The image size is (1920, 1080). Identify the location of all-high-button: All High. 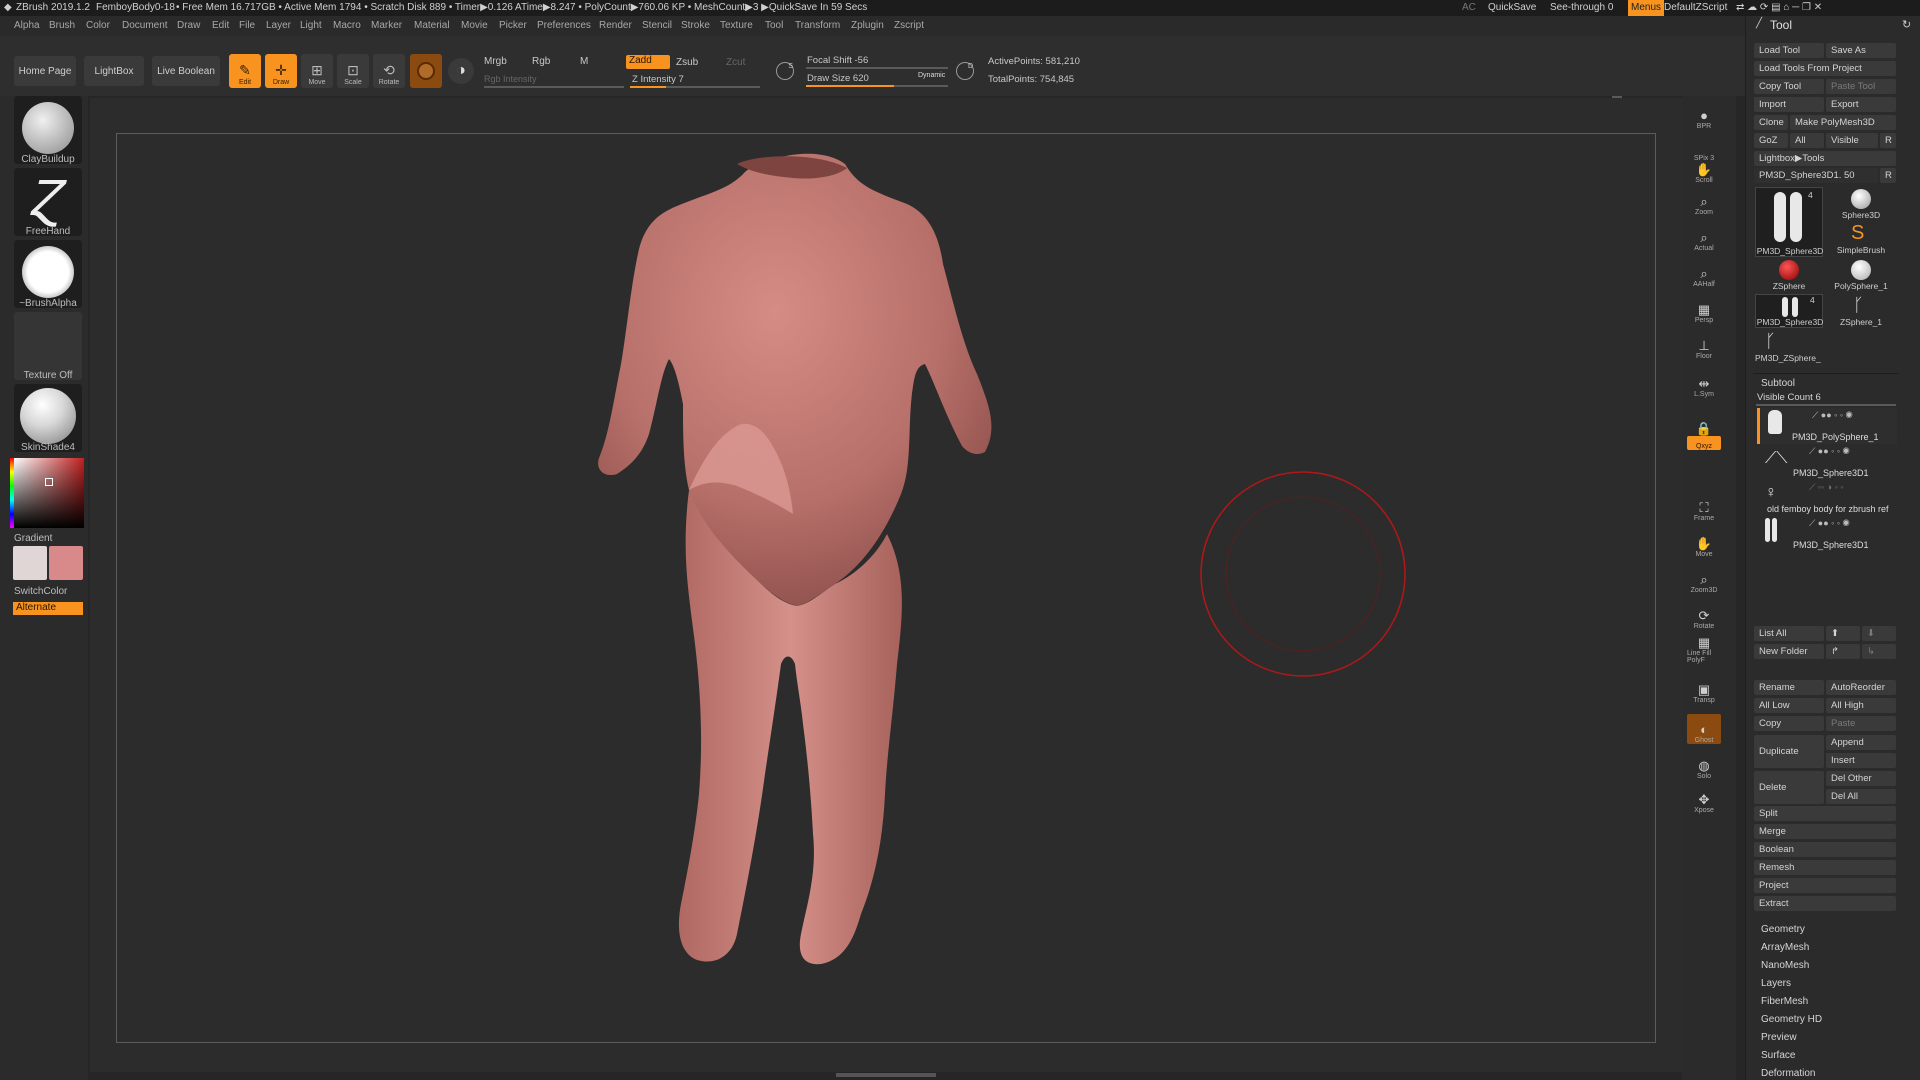
(1861, 705).